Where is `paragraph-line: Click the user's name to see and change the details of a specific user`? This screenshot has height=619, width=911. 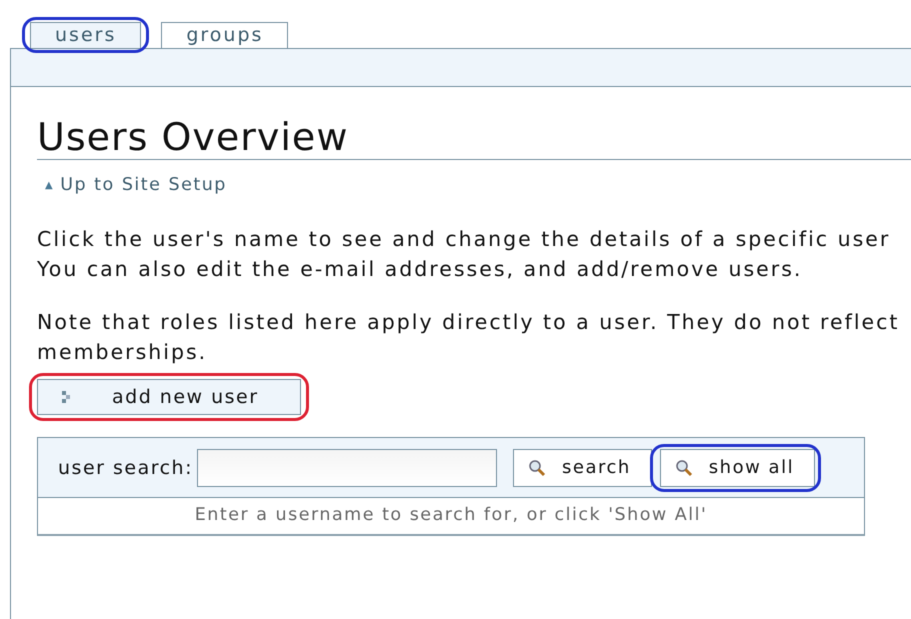
paragraph-line: Click the user's name to see and change the details of a specific user is located at coordinates (464, 240).